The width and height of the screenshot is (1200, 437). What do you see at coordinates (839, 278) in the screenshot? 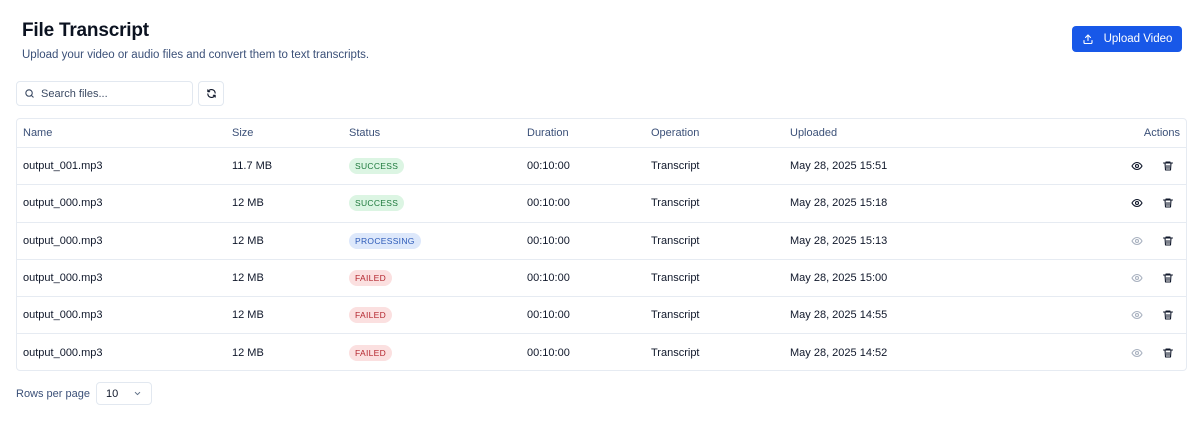
I see `file-uploaded: May 28, 2025 15:00` at bounding box center [839, 278].